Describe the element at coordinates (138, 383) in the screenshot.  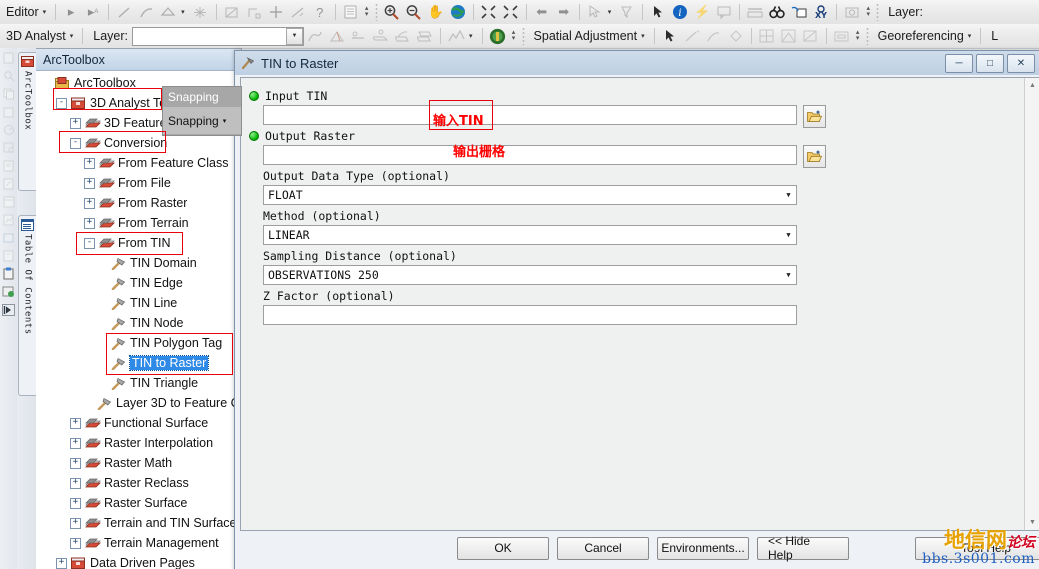
I see `tree-item-tin-triangle: TIN Triangle` at that location.